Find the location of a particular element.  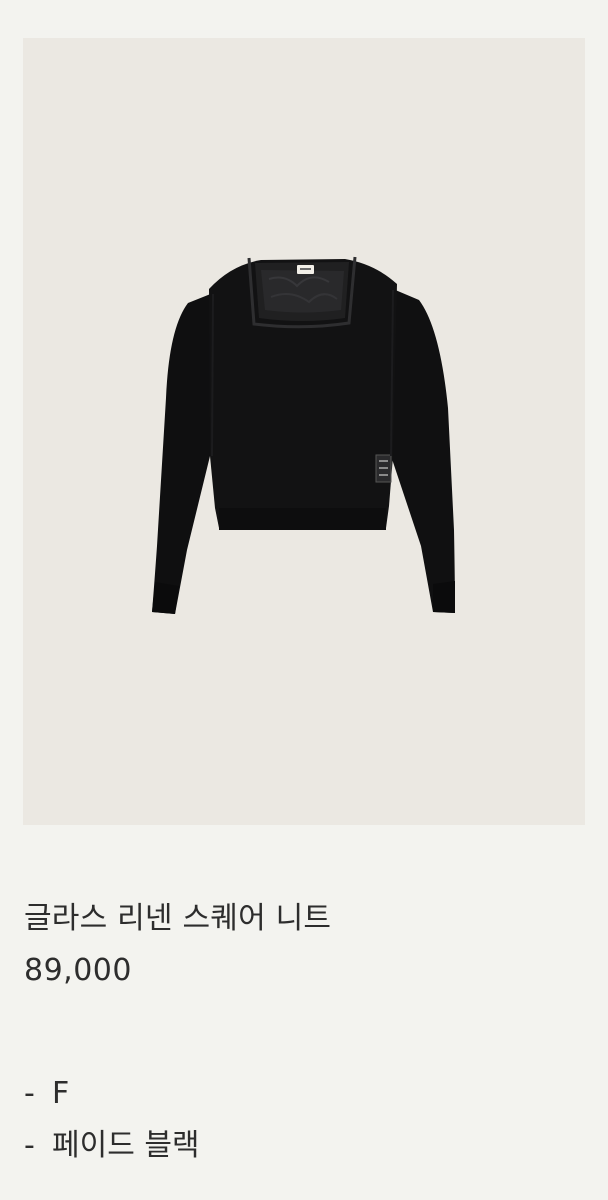

left-sleeve is located at coordinates (182, 453).